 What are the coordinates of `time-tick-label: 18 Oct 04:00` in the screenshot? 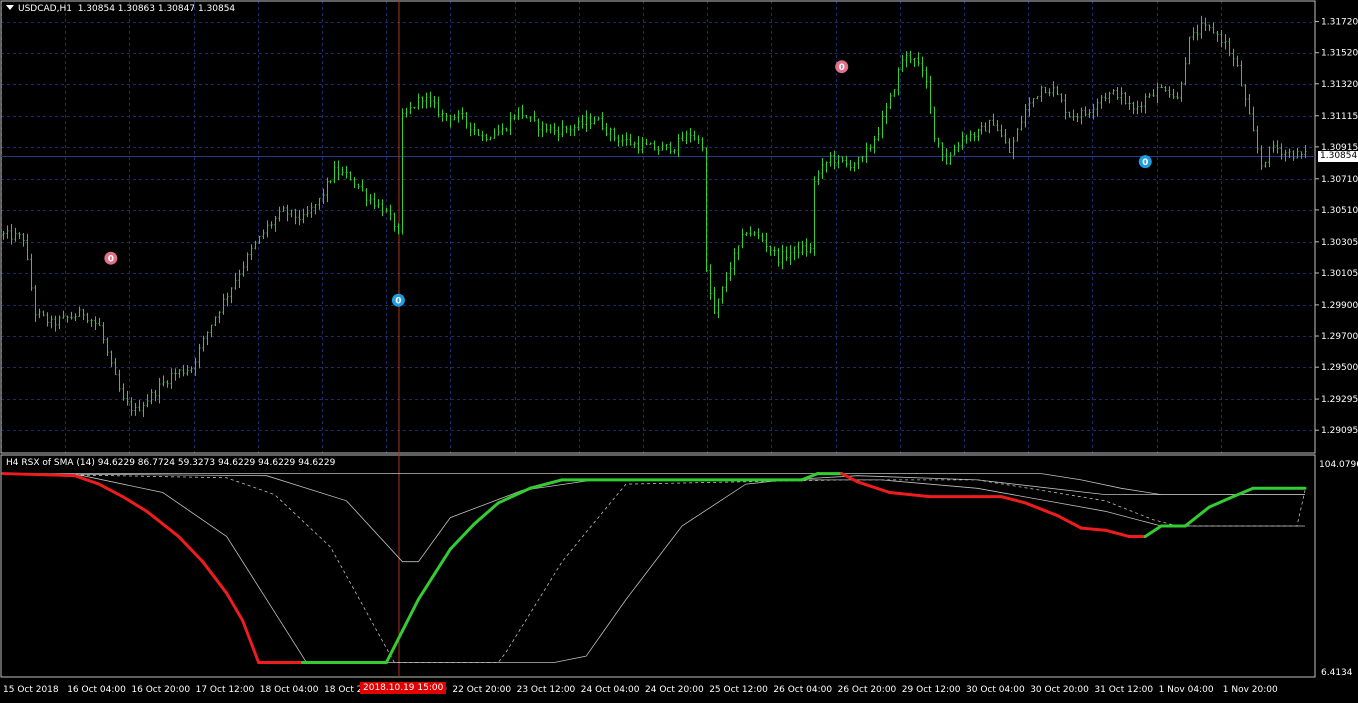 It's located at (289, 690).